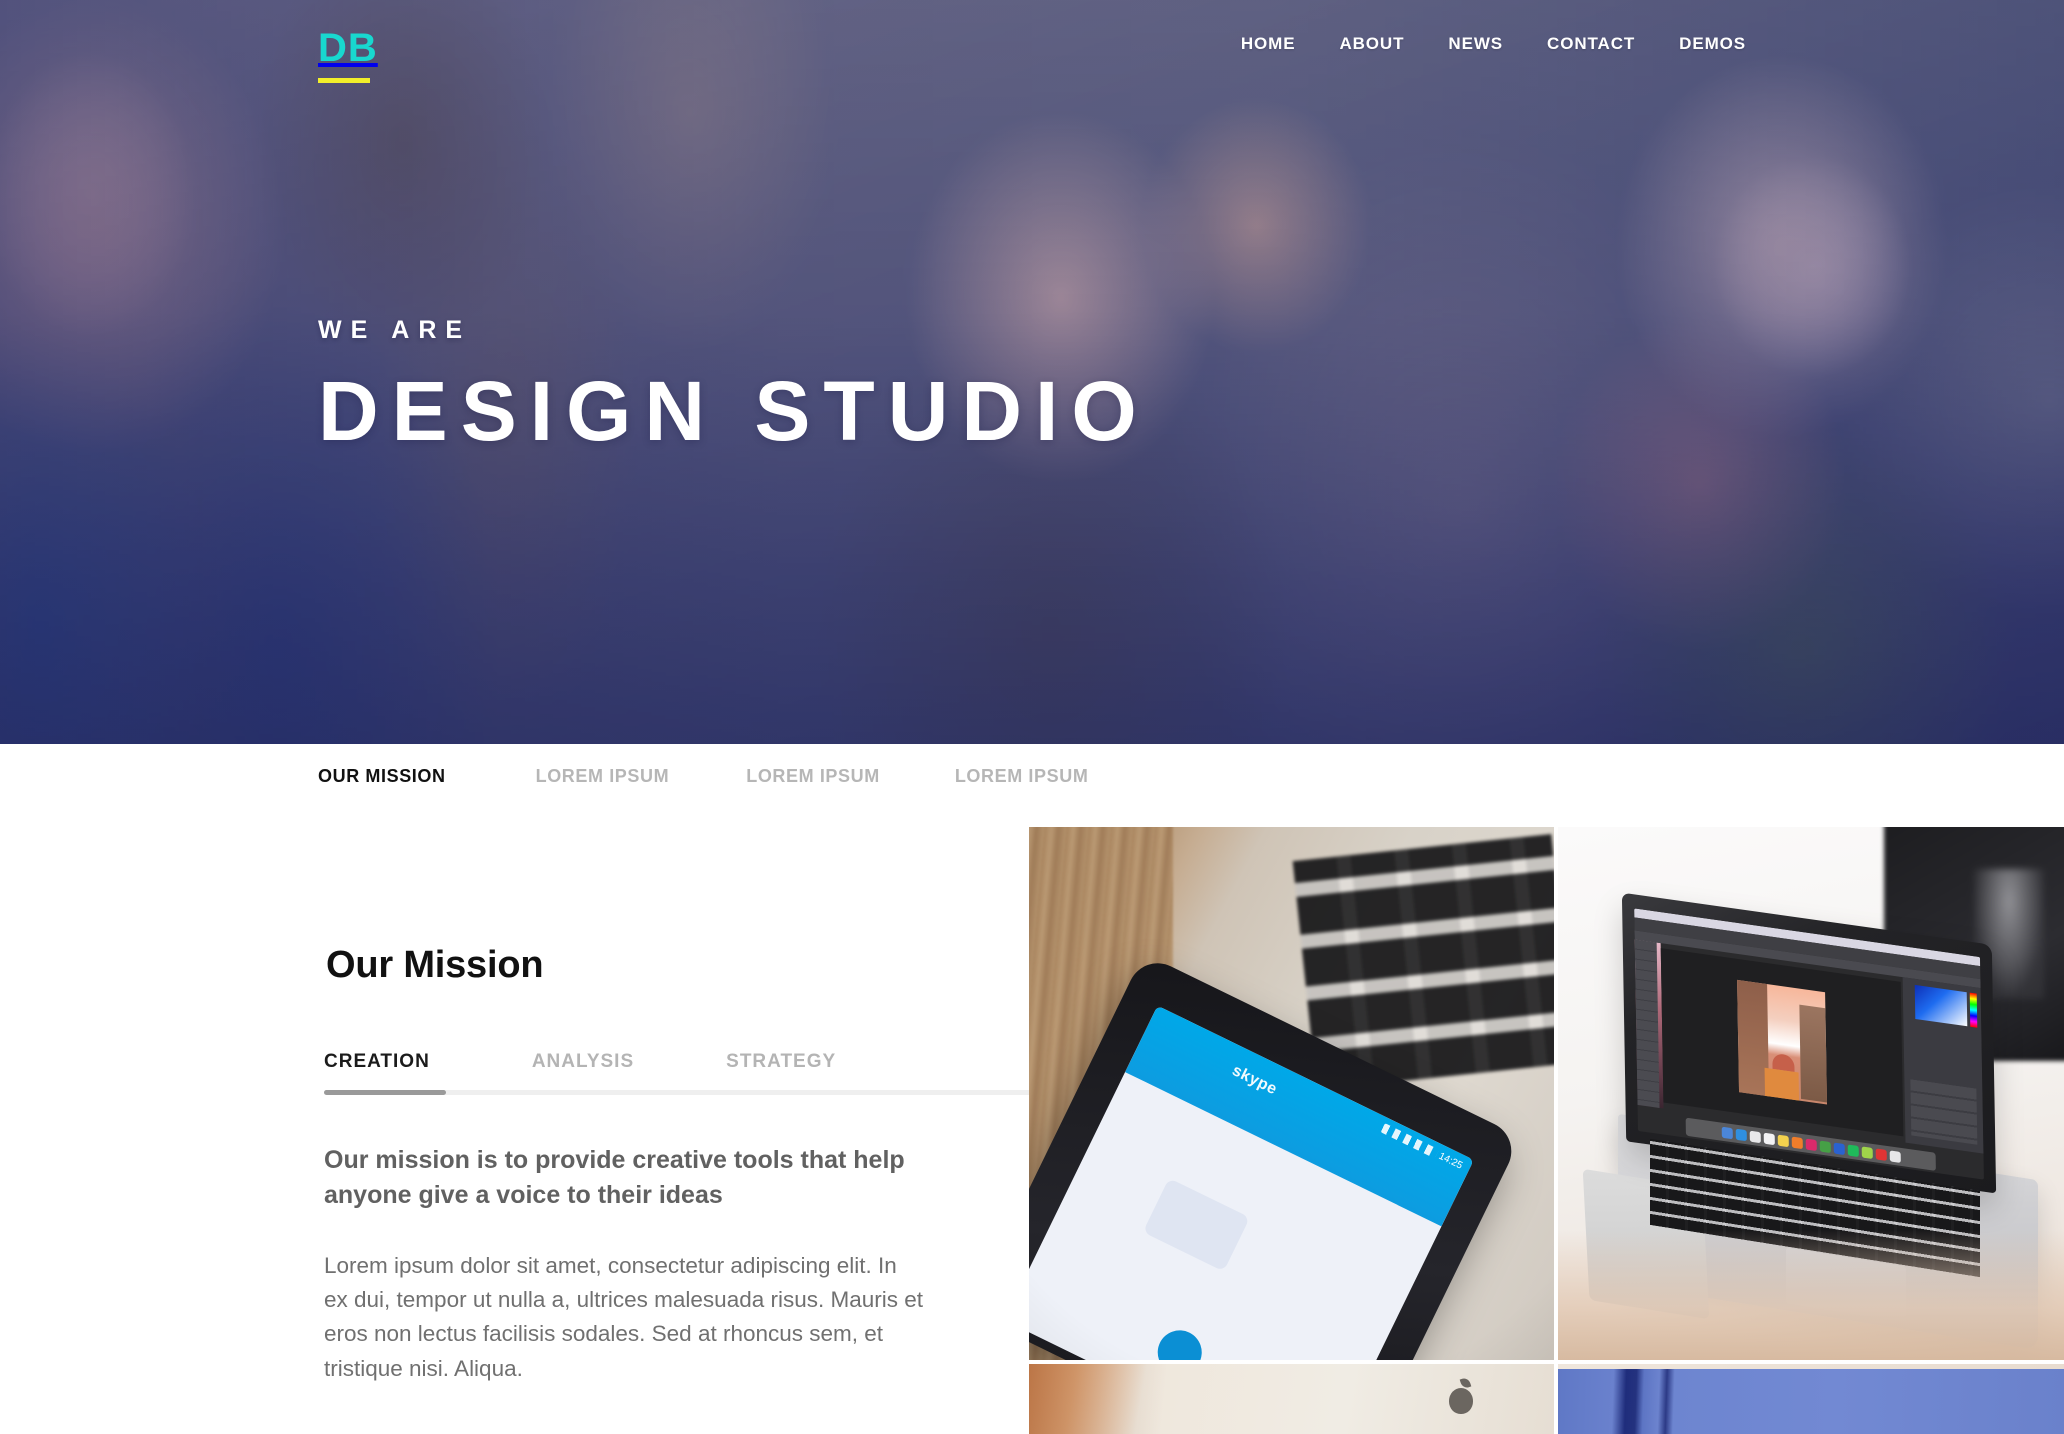  I want to click on apple-logo-icon, so click(1462, 1397).